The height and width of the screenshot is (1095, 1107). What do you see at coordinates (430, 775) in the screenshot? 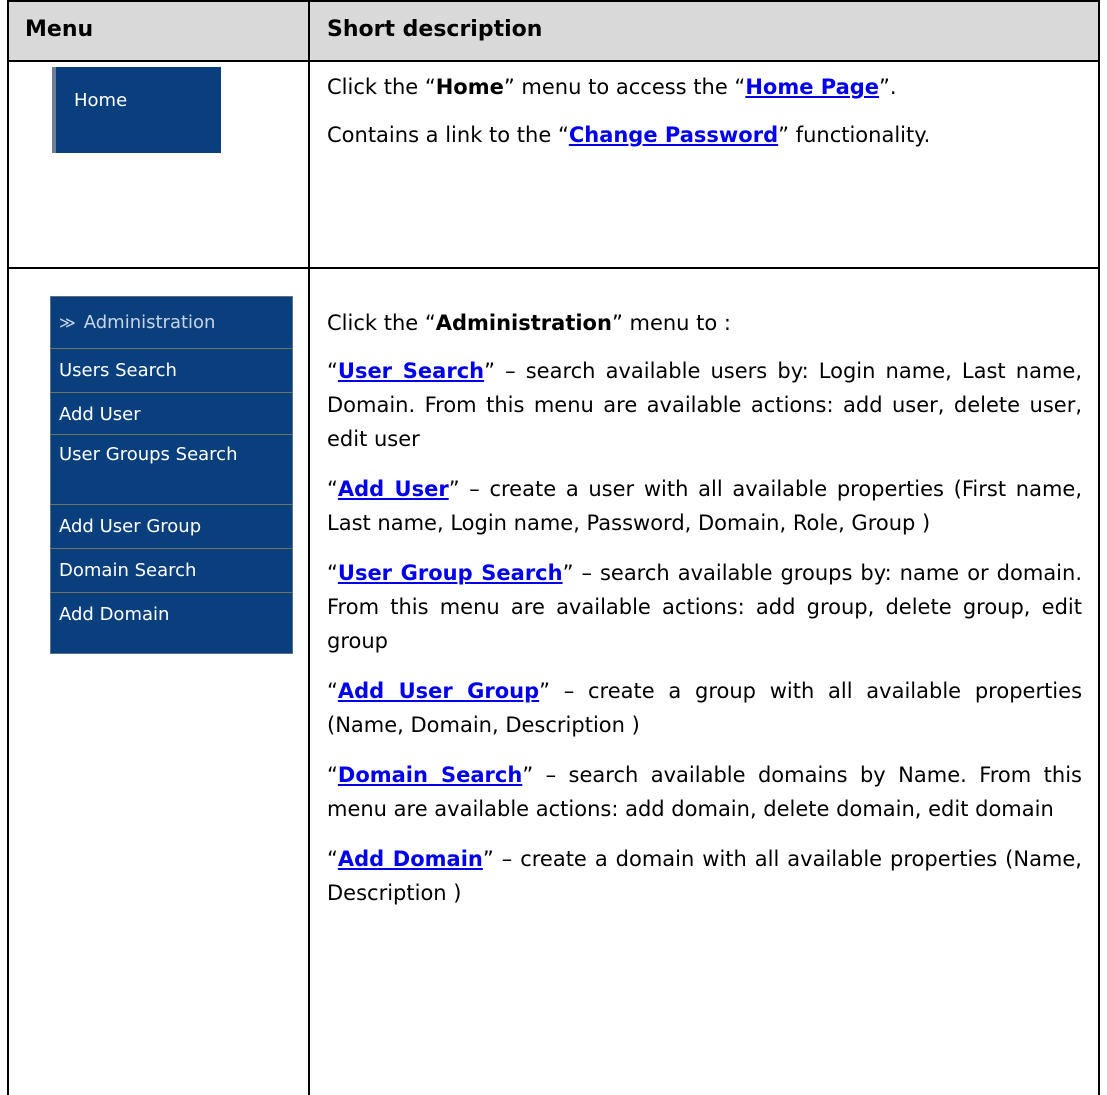
I see `domain-search-link: Domain Search` at bounding box center [430, 775].